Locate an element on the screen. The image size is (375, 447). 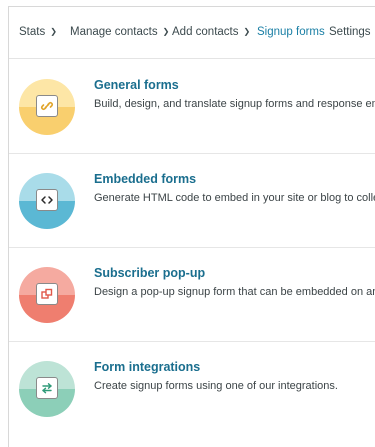
nav-manage-contacts: Manage contacts ❯ is located at coordinates (119, 32).